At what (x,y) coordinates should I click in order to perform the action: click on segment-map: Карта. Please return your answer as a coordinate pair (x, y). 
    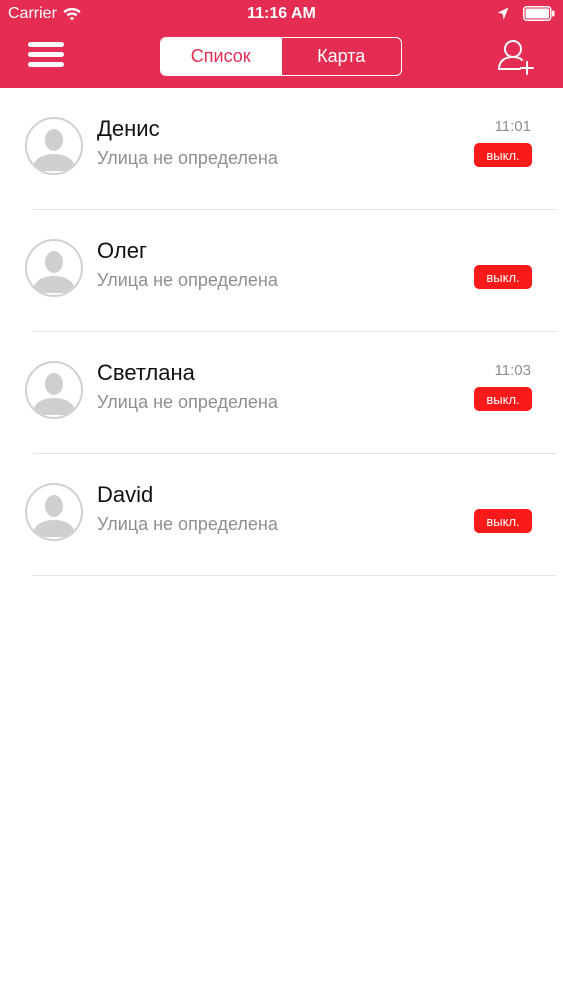
    Looking at the image, I should click on (341, 56).